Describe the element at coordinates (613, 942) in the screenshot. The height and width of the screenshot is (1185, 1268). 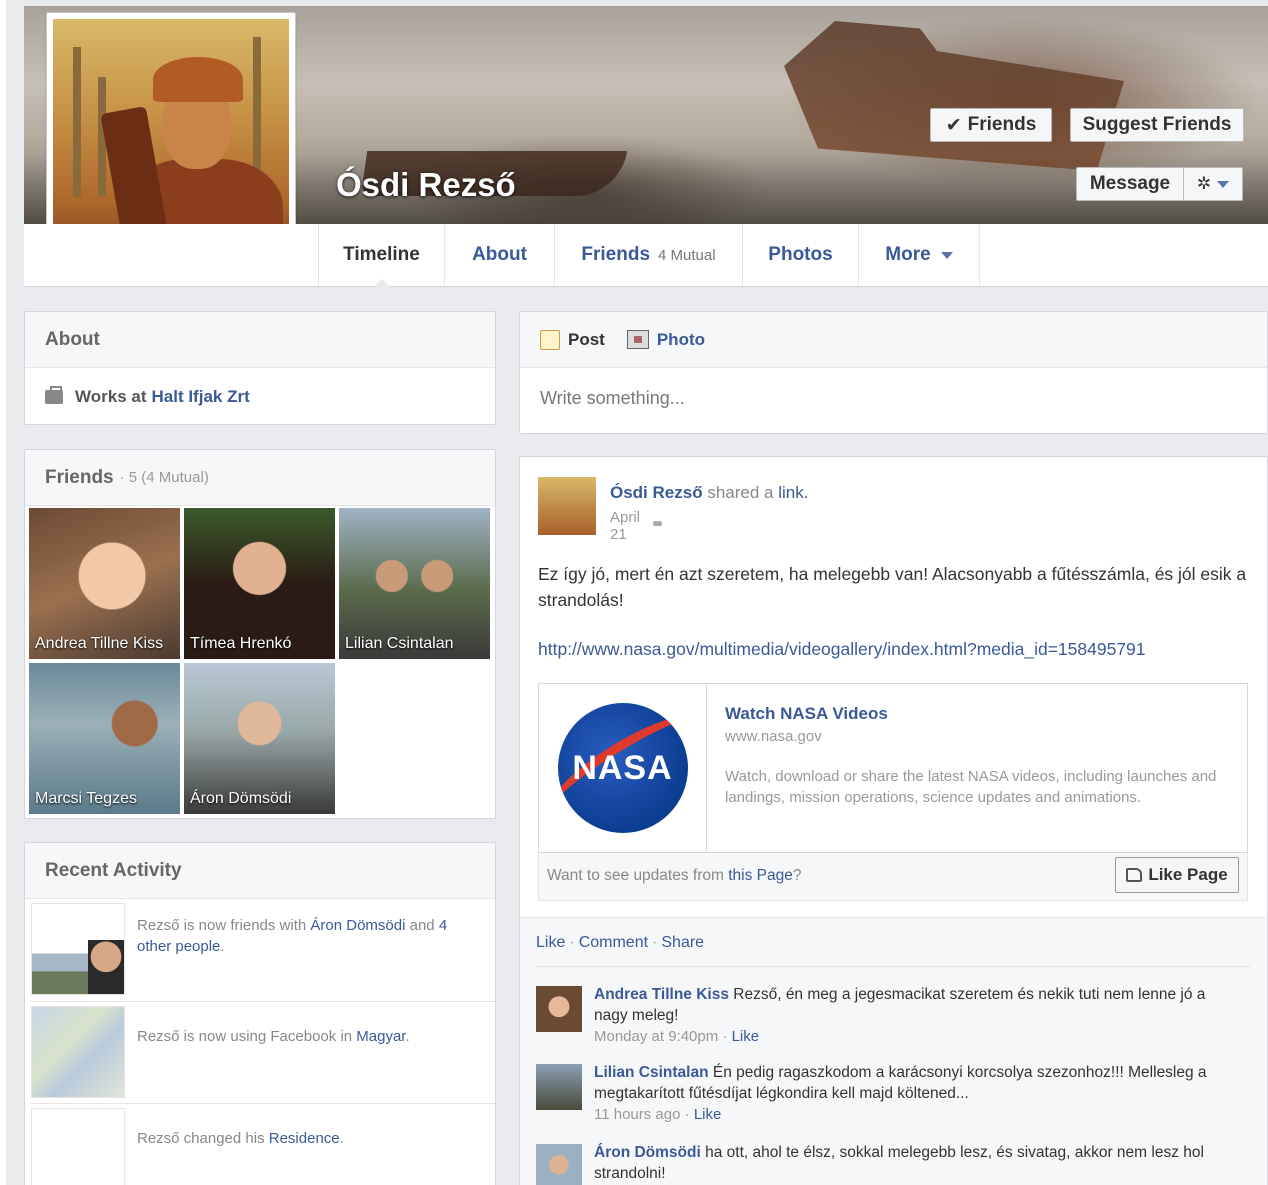
I see `comment-link: Comment` at that location.